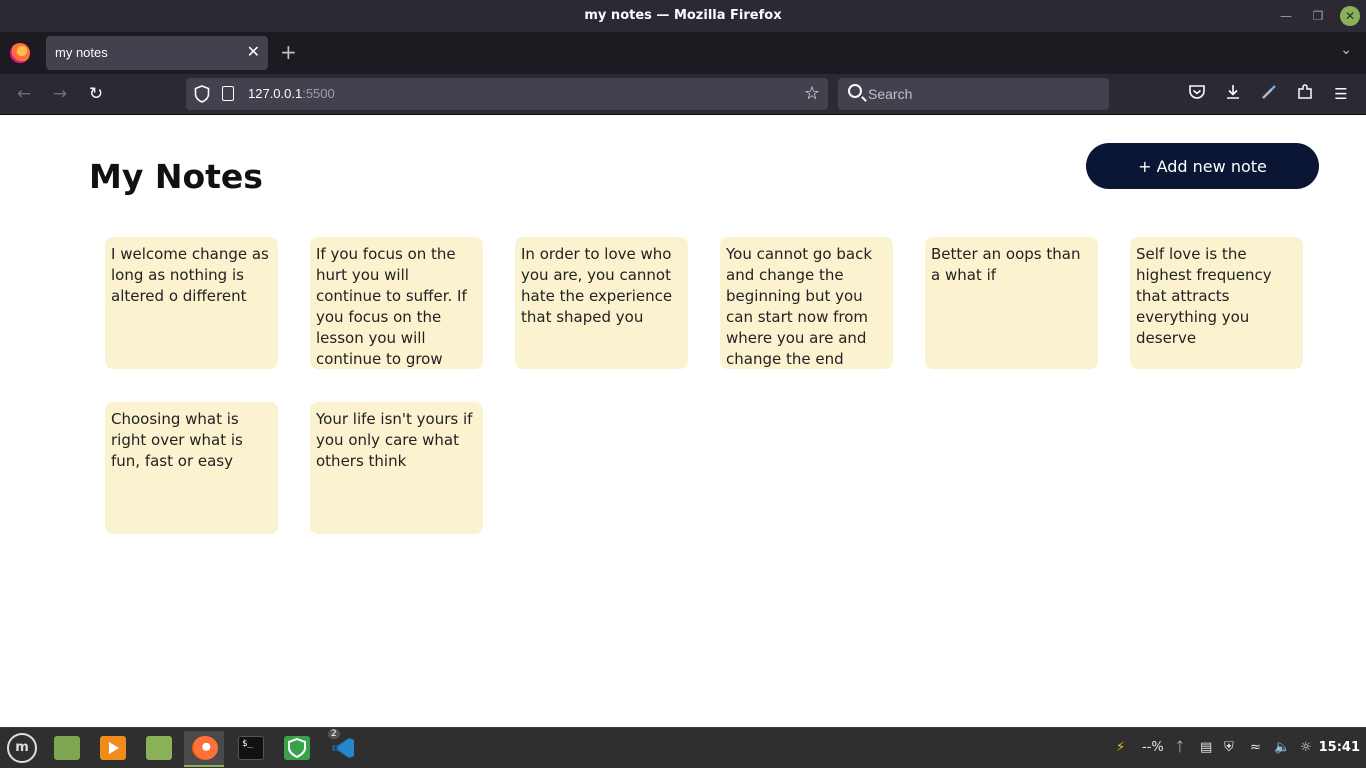 This screenshot has height=768, width=1366. What do you see at coordinates (1339, 747) in the screenshot?
I see `clock: 15:41` at bounding box center [1339, 747].